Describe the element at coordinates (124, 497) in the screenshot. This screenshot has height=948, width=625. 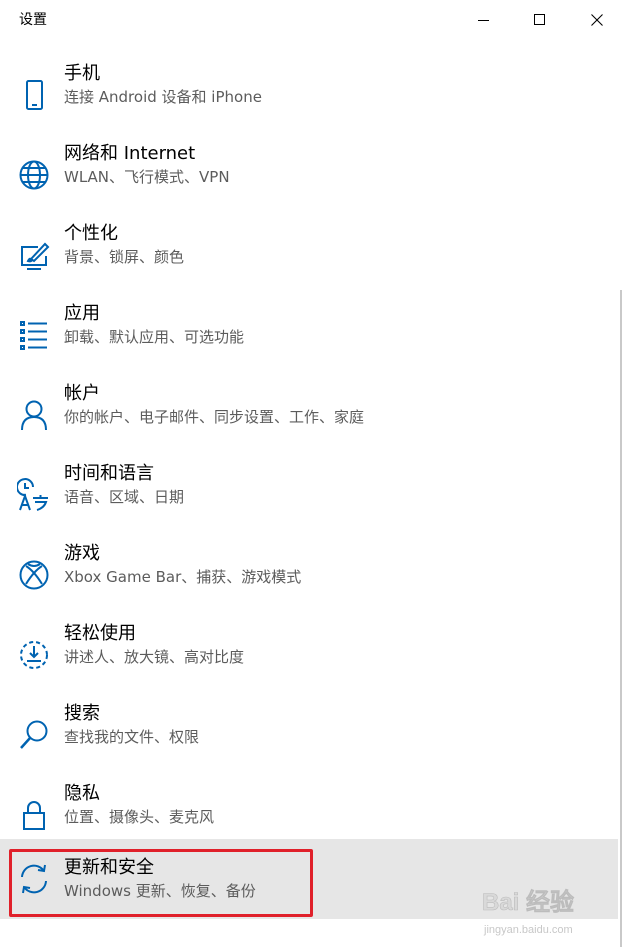
I see `item-description: 语音、区域、日期` at that location.